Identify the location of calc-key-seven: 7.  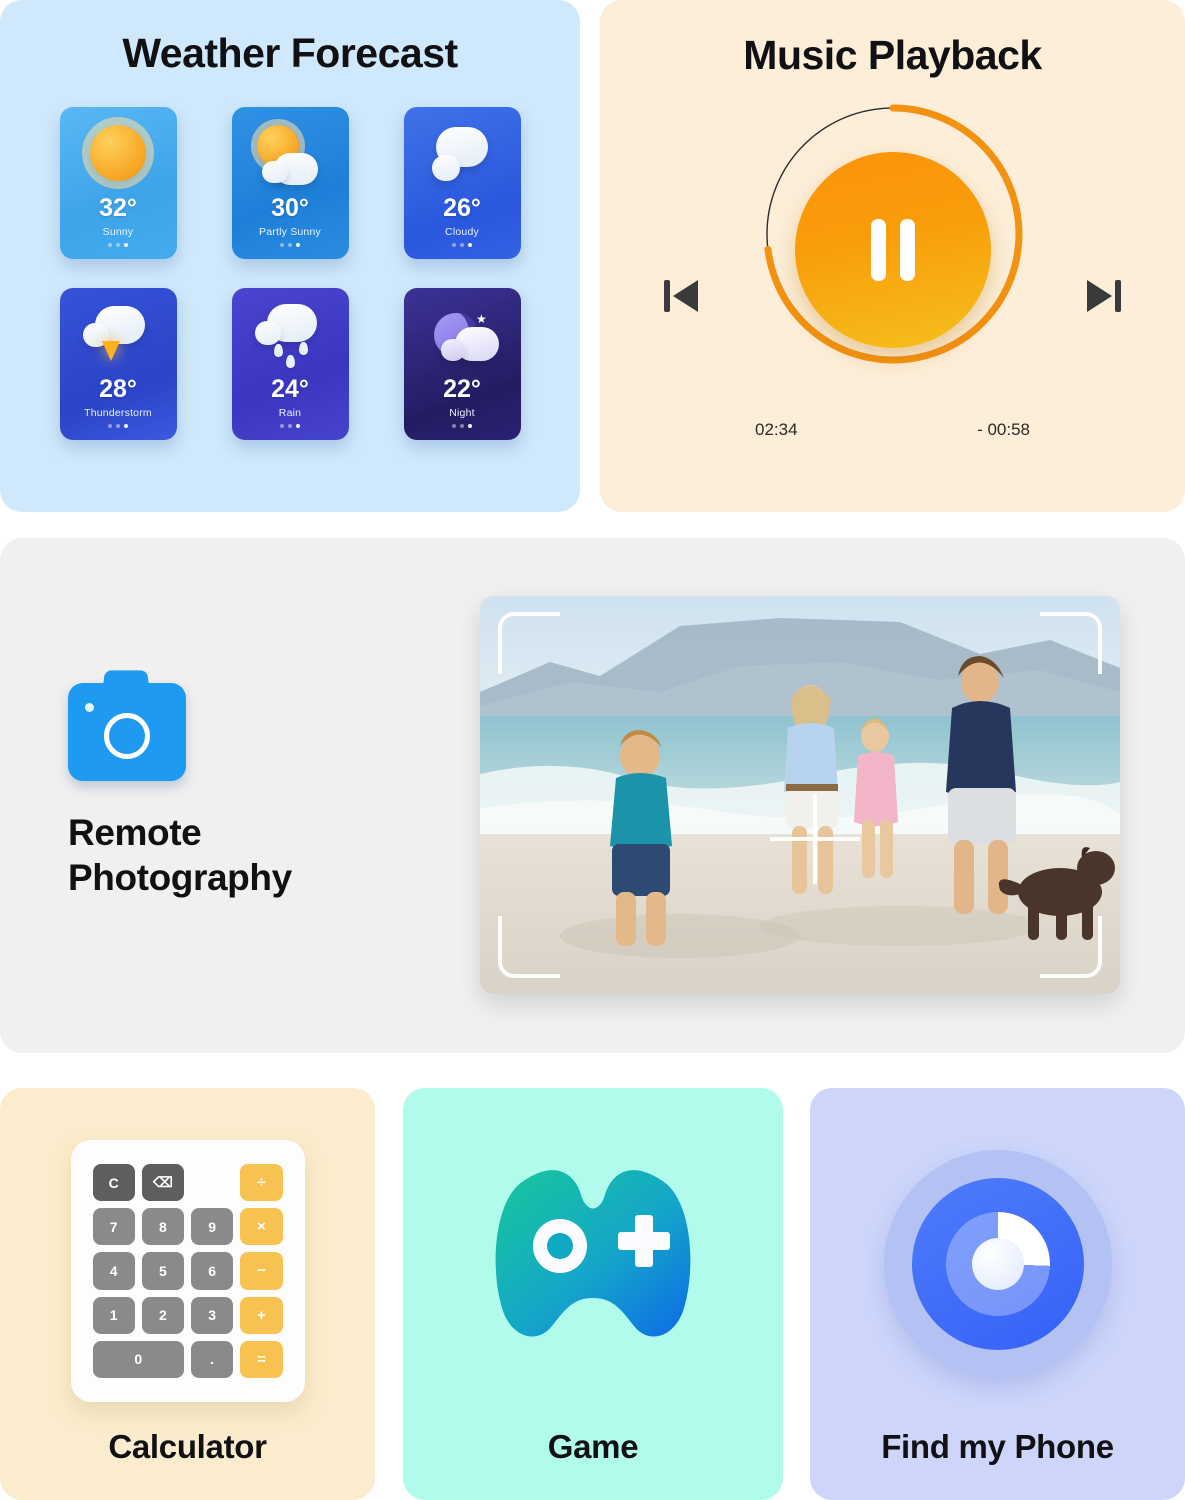
(113, 1227).